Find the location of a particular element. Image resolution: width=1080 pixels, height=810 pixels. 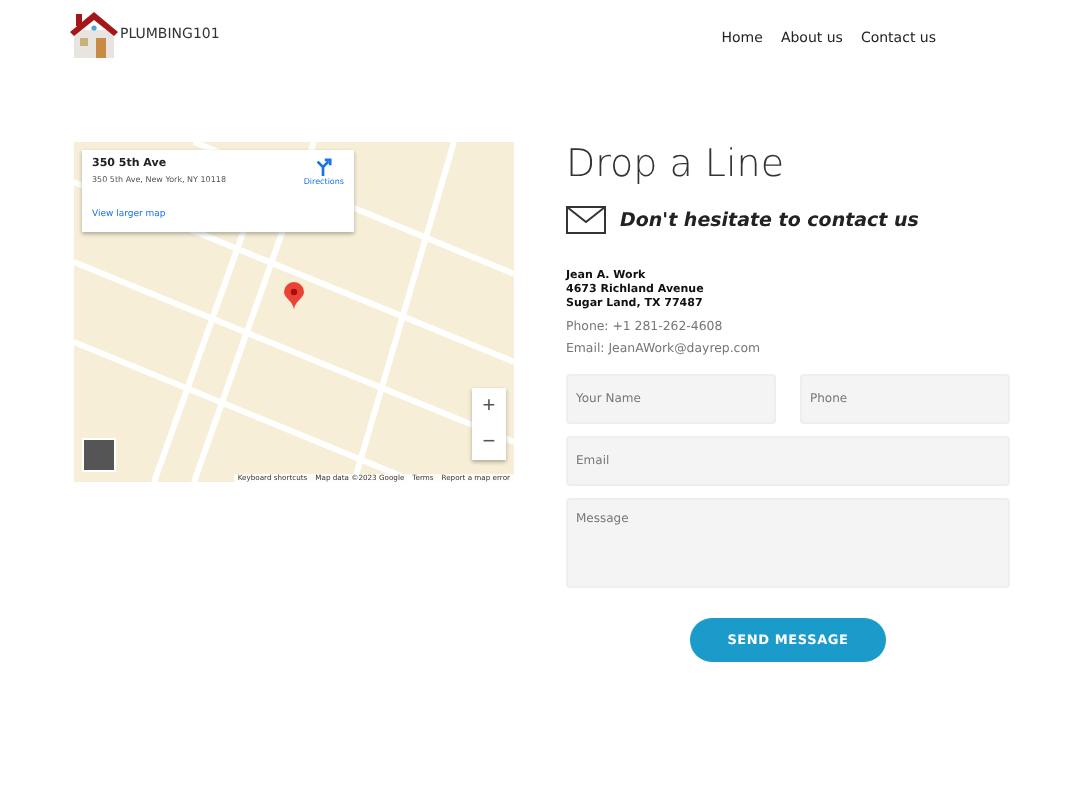

contact-subtitle: Don't hesitate to contact us is located at coordinates (769, 220).